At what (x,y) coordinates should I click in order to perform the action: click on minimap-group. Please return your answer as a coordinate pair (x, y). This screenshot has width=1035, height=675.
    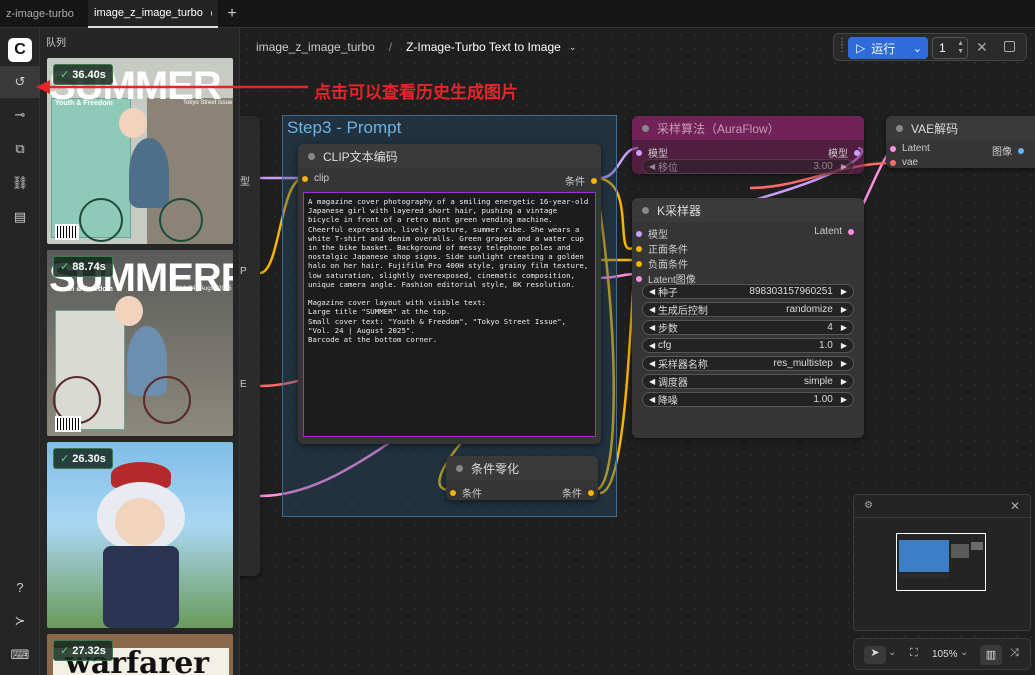
    Looking at the image, I should click on (924, 556).